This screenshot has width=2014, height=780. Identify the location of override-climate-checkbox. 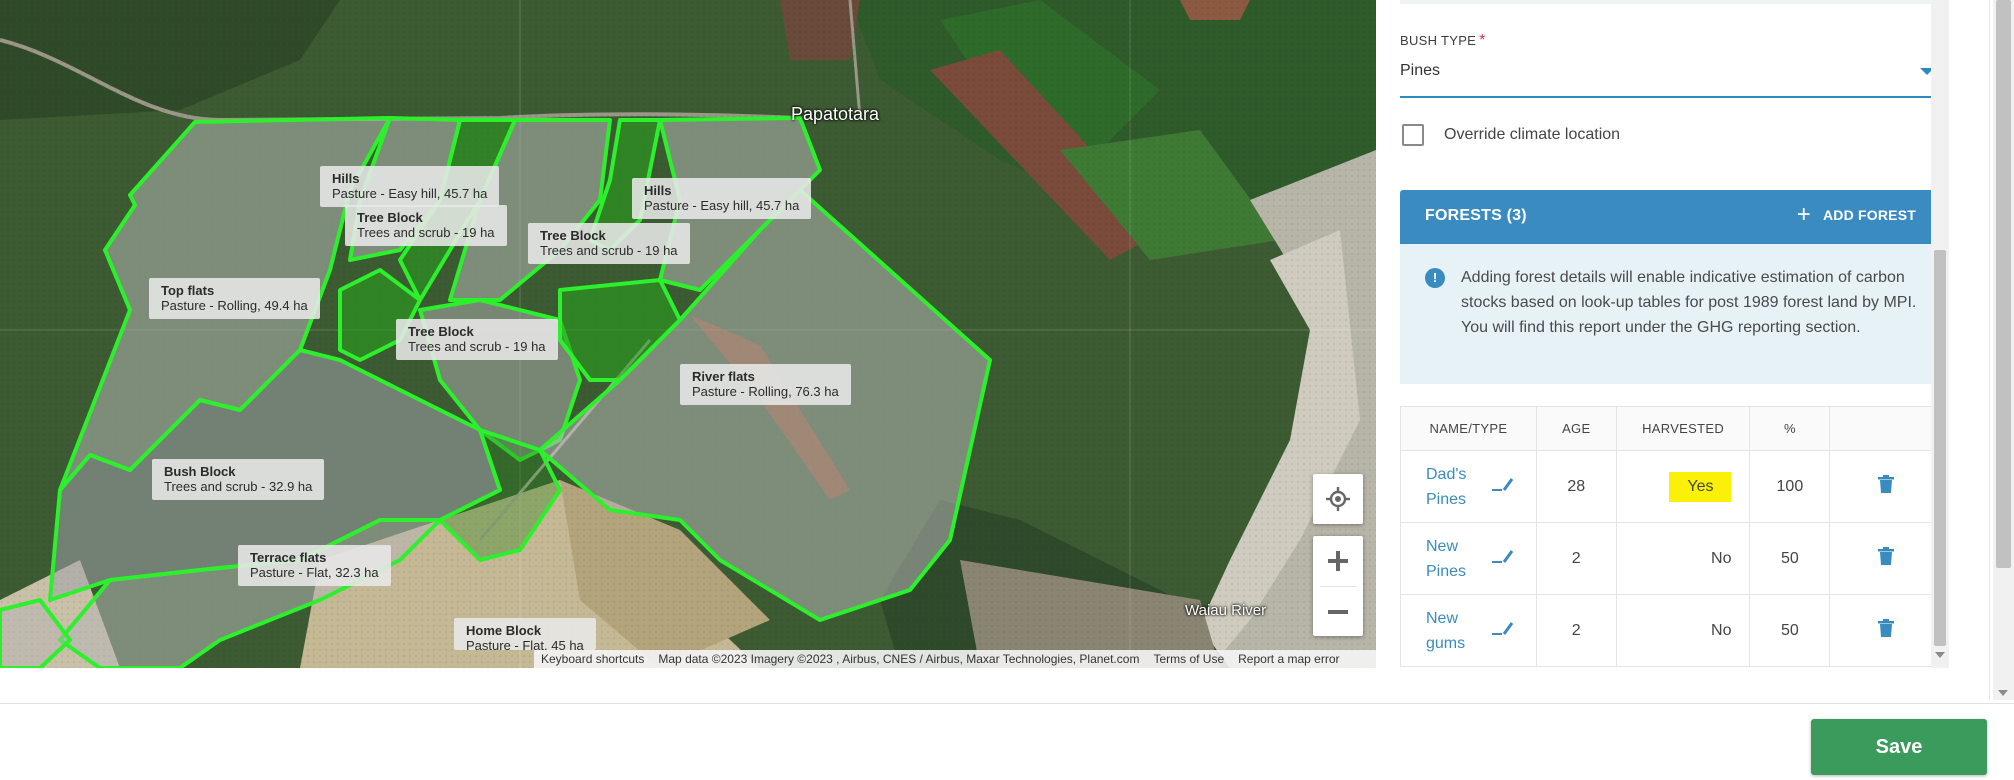
(1413, 135).